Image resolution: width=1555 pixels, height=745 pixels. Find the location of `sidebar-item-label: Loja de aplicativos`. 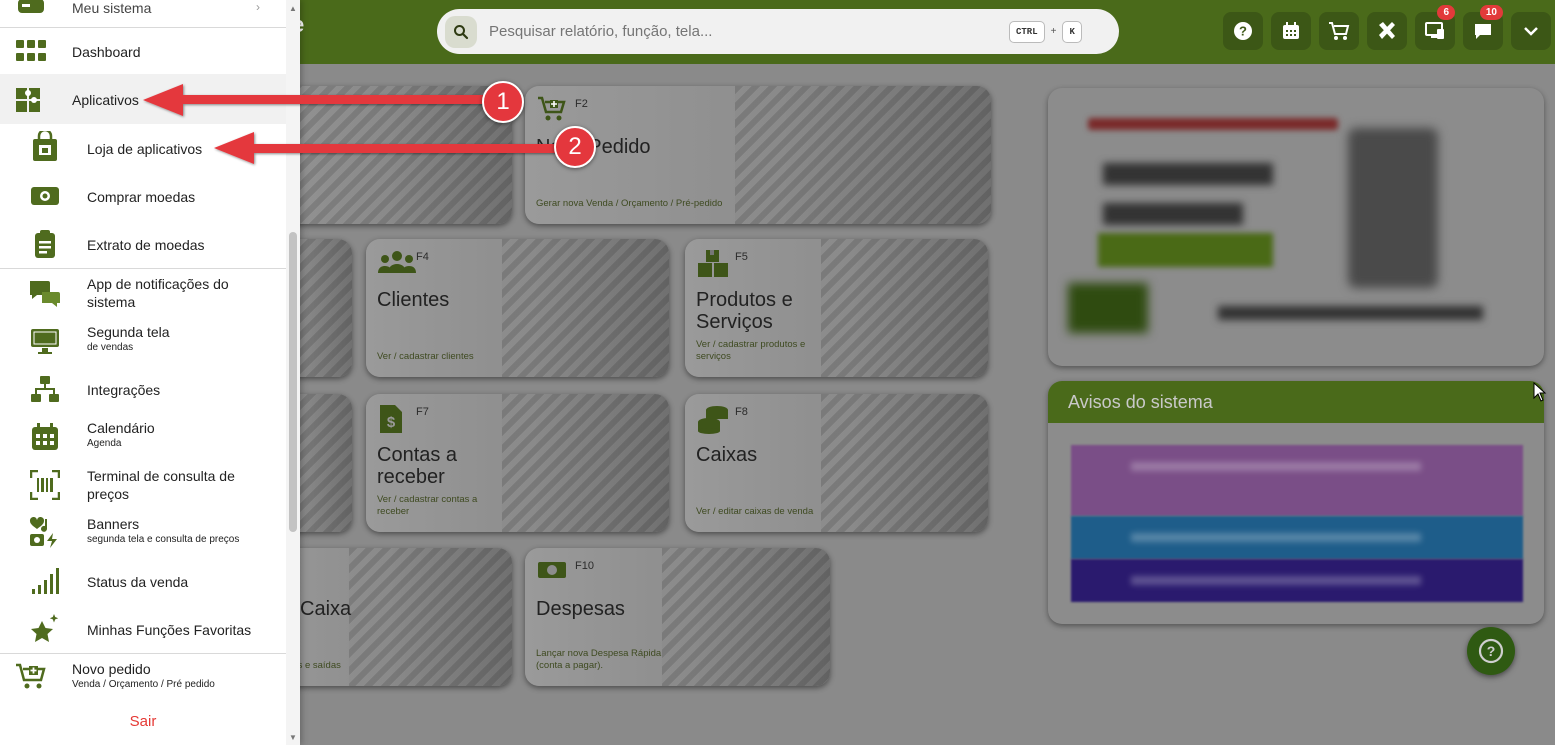

sidebar-item-label: Loja de aplicativos is located at coordinates (145, 149).